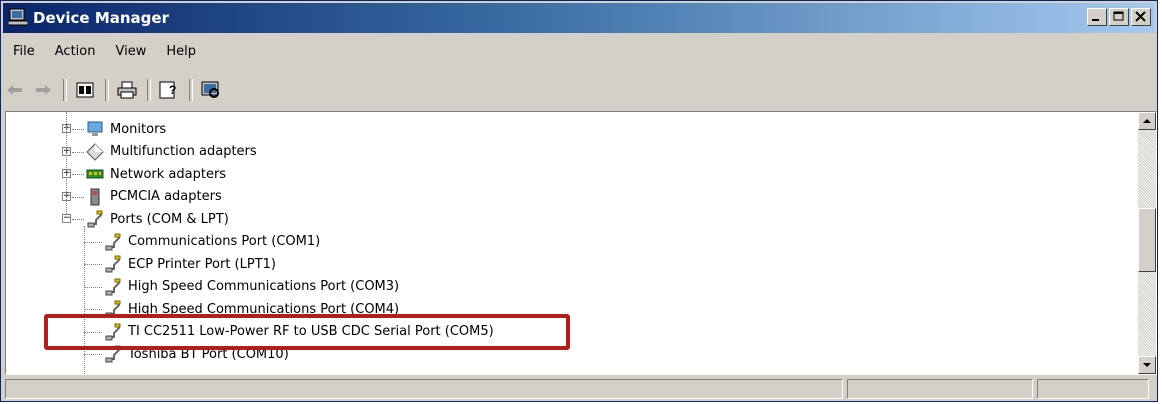 The width and height of the screenshot is (1162, 404). I want to click on scroll-thumb, so click(1147, 240).